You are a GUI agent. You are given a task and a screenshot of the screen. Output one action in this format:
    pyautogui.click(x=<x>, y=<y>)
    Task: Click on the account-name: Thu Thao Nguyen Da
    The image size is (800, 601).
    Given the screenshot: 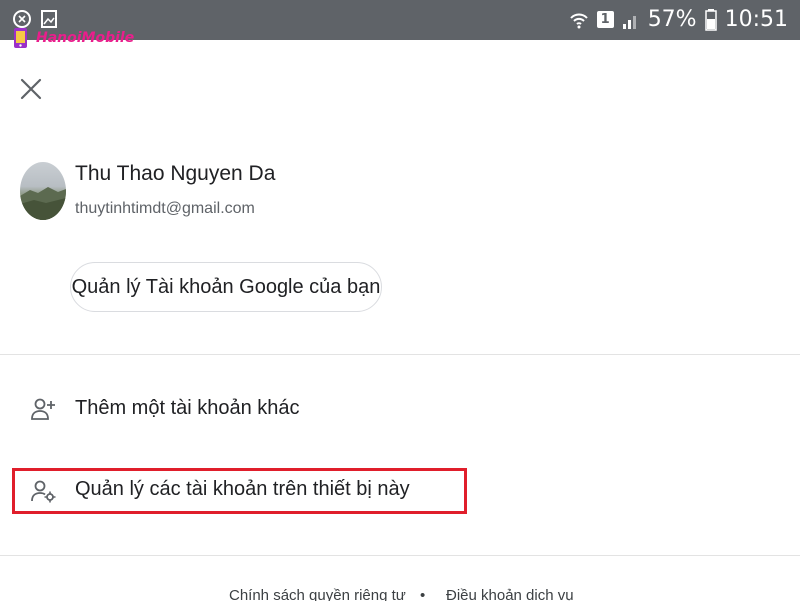 What is the action you would take?
    pyautogui.click(x=175, y=173)
    